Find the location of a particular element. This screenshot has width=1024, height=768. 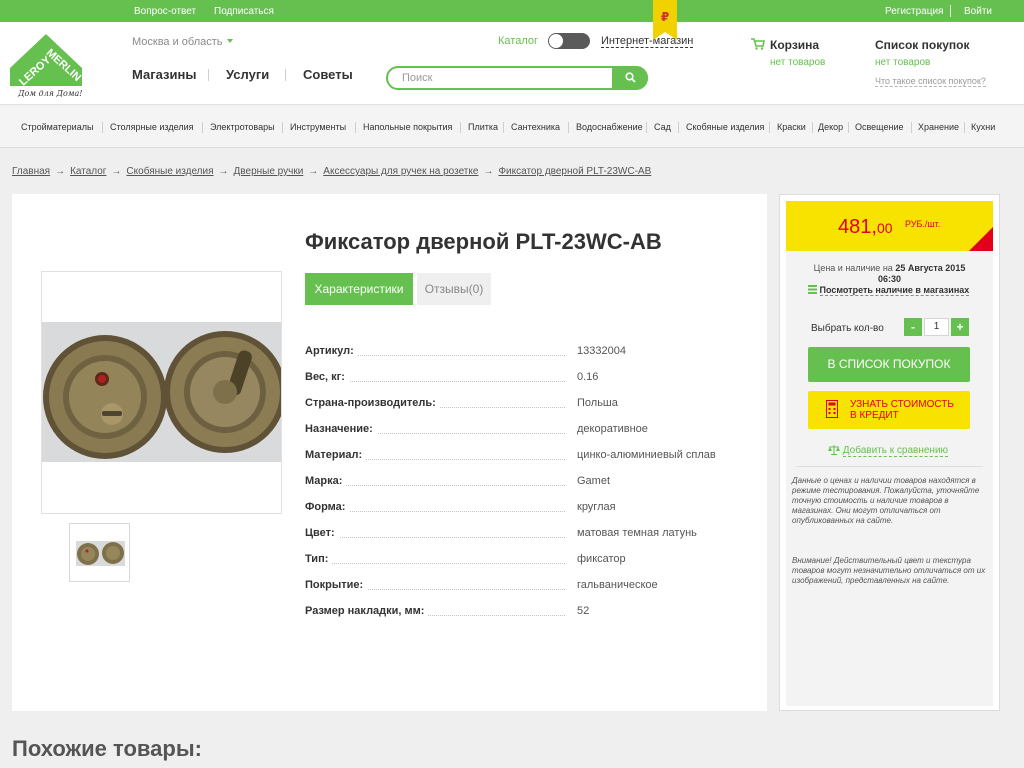

spec-row: Страна-производитель: Польша is located at coordinates (525, 404).